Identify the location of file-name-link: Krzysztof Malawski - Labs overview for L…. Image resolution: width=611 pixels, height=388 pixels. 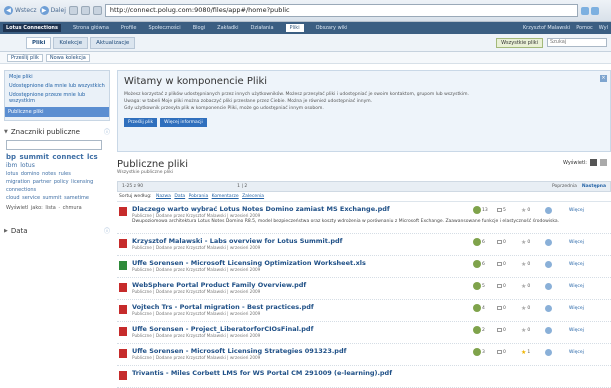
(276, 241).